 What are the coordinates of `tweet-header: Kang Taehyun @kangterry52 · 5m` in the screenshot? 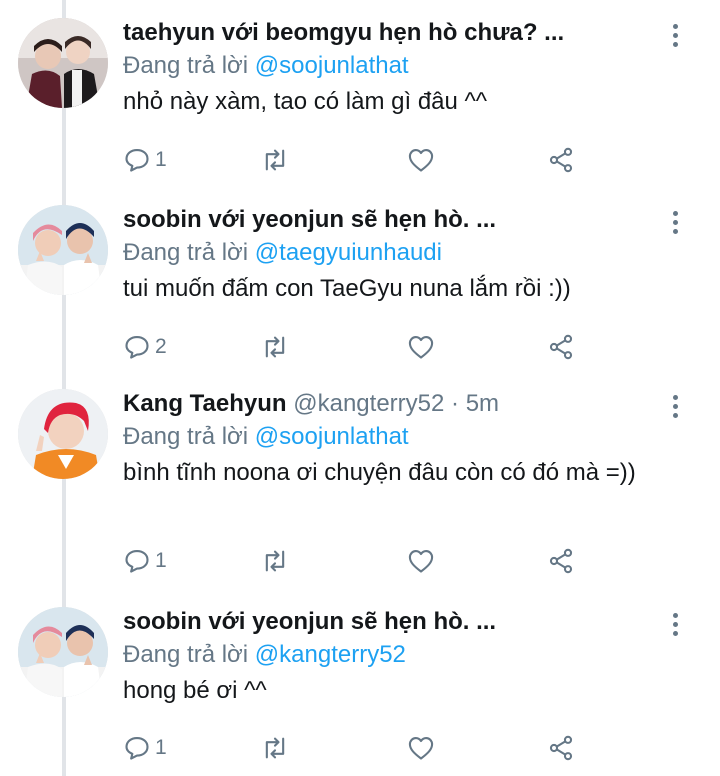 It's located at (401, 404).